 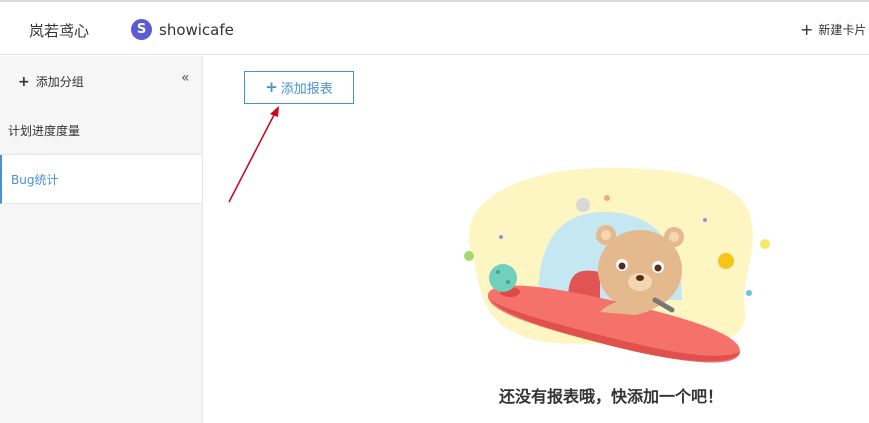 What do you see at coordinates (610, 396) in the screenshot?
I see `empty-state-message: 还没有报表哦，快添加一个吧！` at bounding box center [610, 396].